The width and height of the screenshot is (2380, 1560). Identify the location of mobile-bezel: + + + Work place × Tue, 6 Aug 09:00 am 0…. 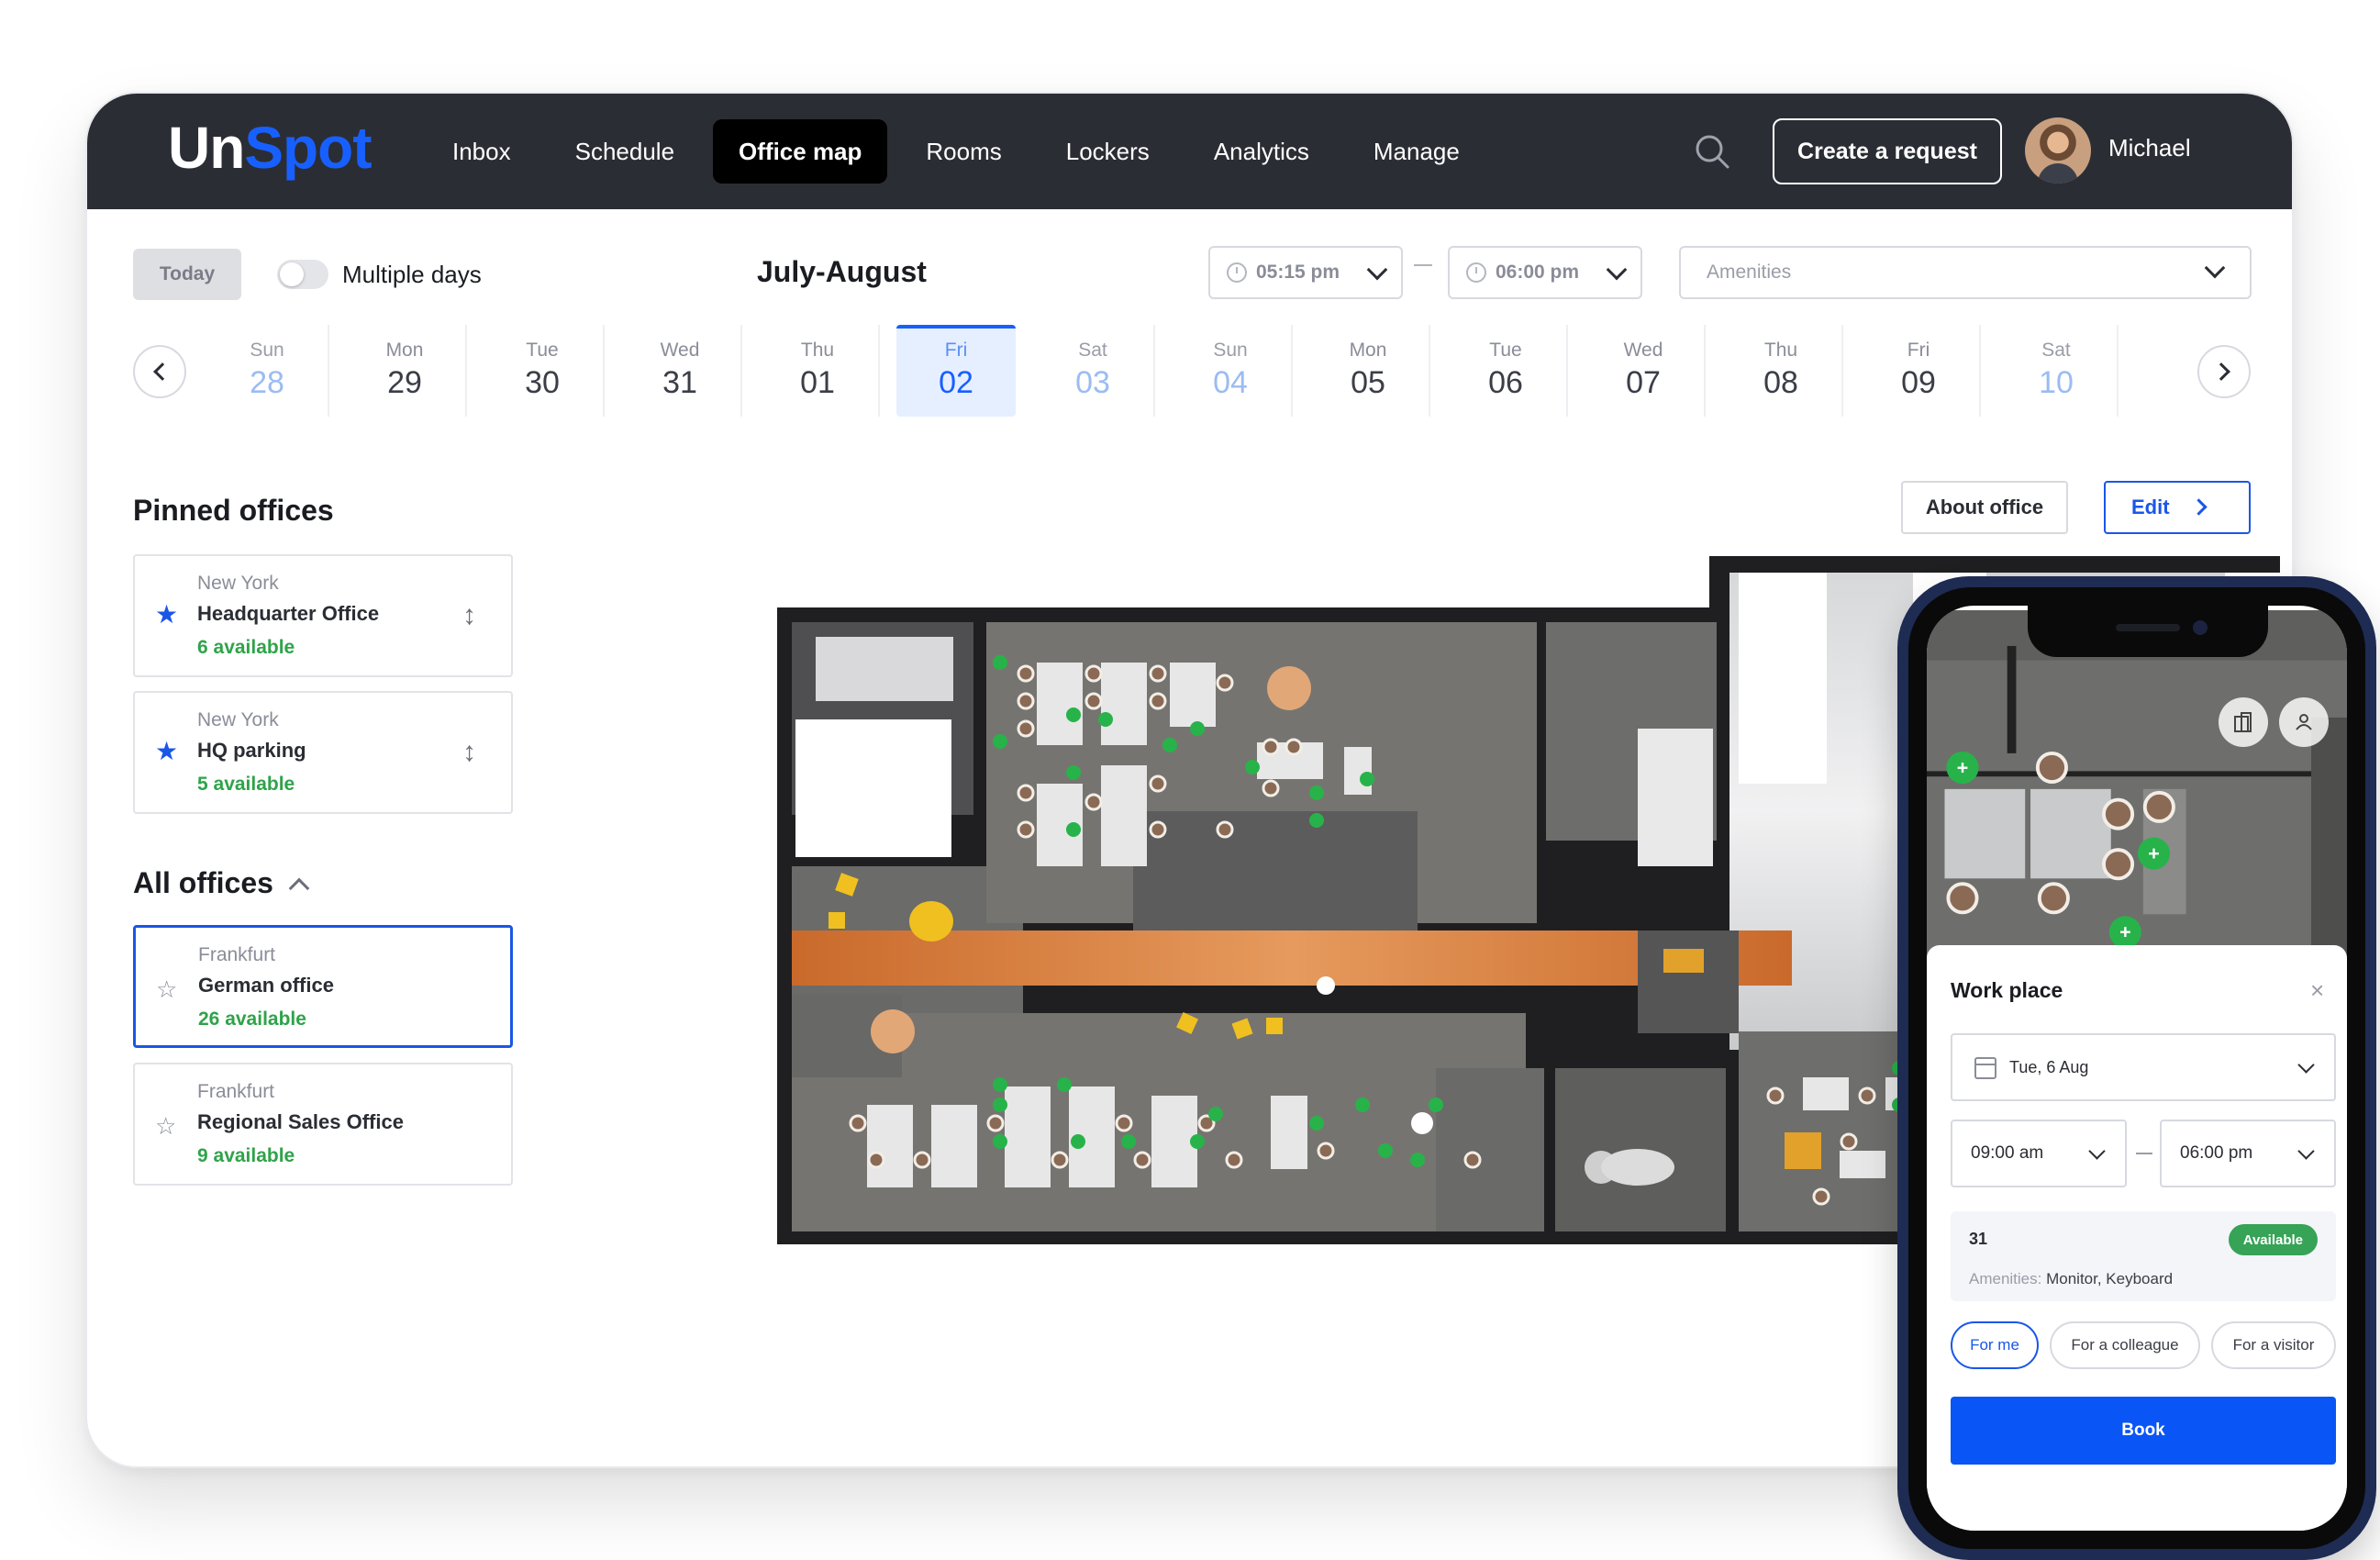
(2136, 1068).